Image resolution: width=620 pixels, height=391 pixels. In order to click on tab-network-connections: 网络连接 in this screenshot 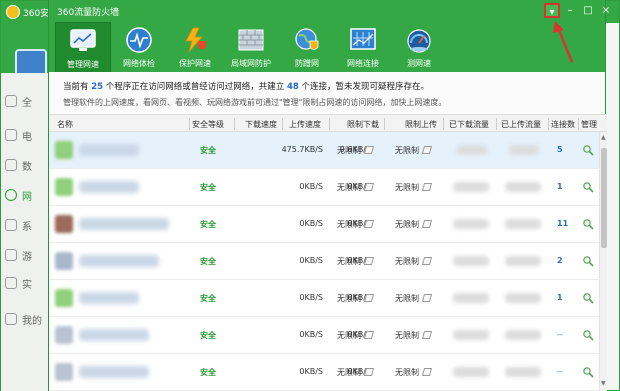, I will do `click(363, 47)`.